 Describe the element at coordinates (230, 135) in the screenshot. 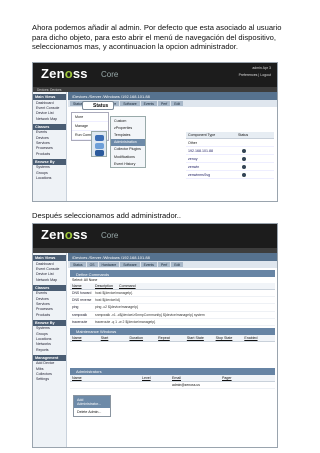

I see `component-table-header: Component Type Status` at that location.